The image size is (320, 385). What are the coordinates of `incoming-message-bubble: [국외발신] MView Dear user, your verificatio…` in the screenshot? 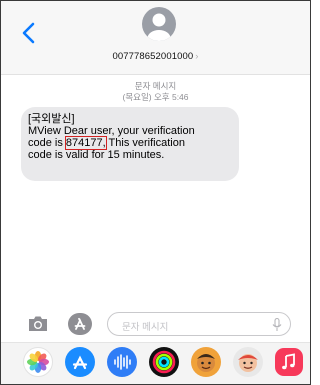 It's located at (130, 144).